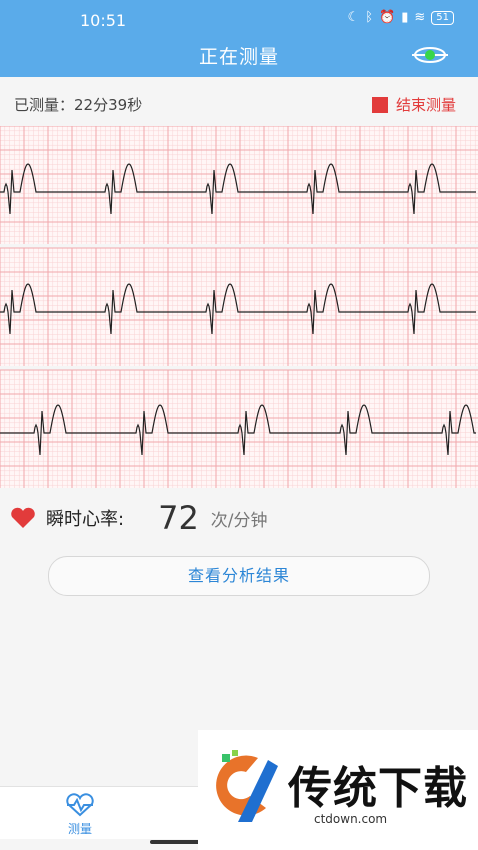 The width and height of the screenshot is (478, 850). I want to click on duration-label: 已测量：, so click(44, 105).